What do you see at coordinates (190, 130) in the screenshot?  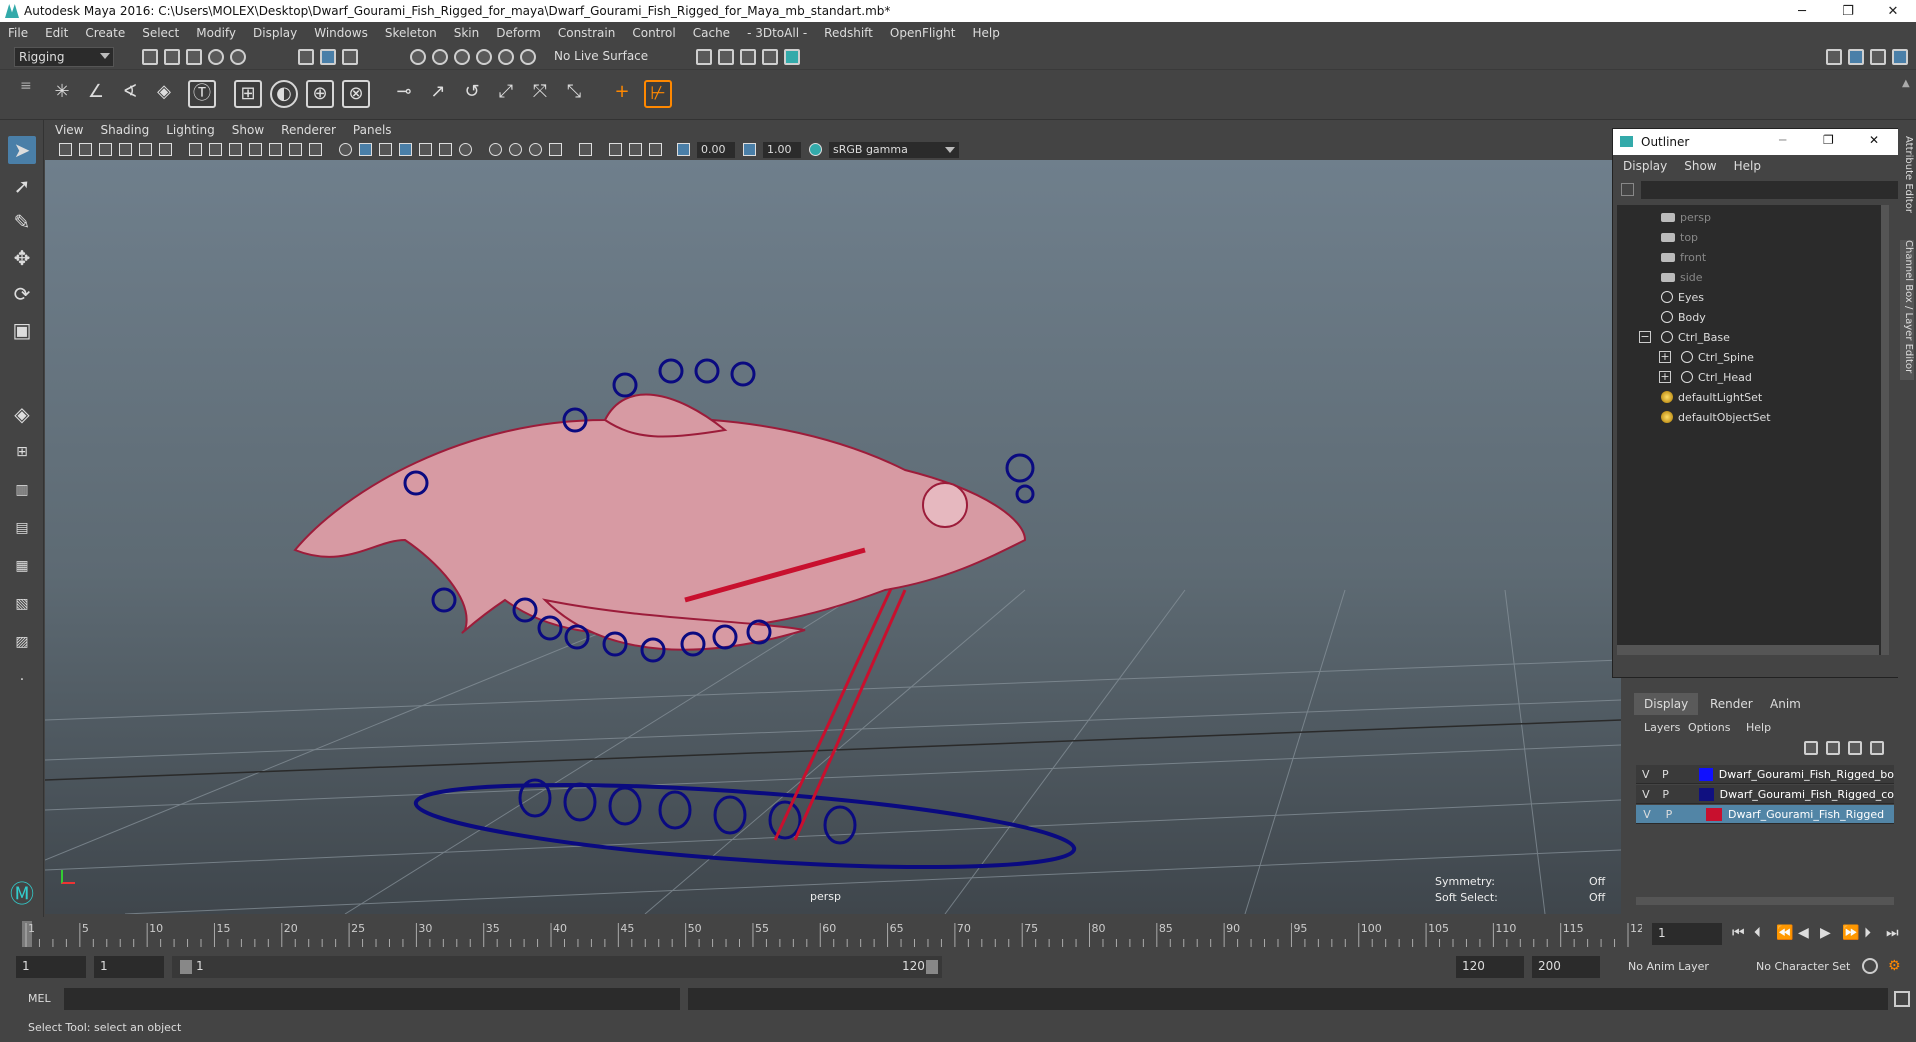 I see `panel-menu-lighting: Lighting` at bounding box center [190, 130].